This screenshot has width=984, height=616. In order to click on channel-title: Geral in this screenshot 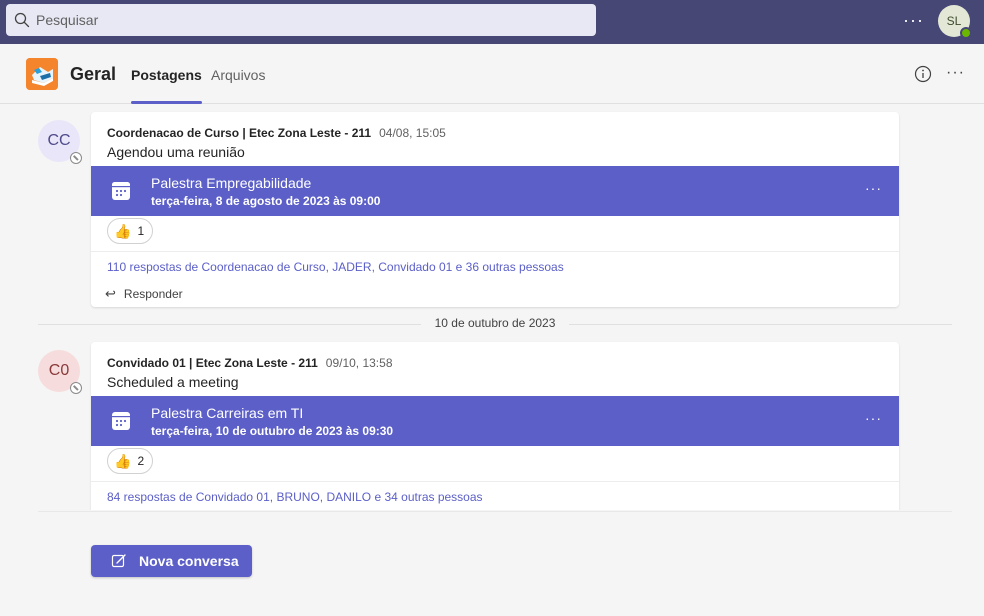, I will do `click(93, 74)`.